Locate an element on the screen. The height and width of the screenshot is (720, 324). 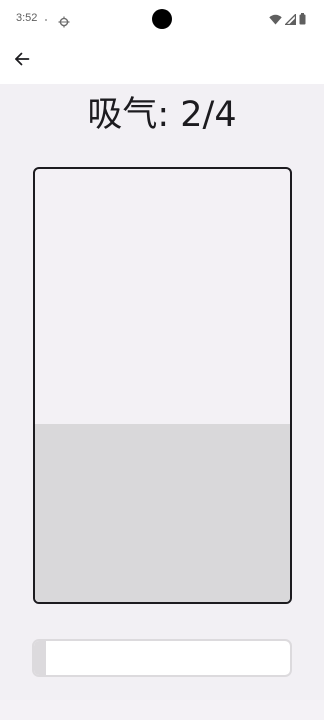
debug-icon is located at coordinates (64, 20).